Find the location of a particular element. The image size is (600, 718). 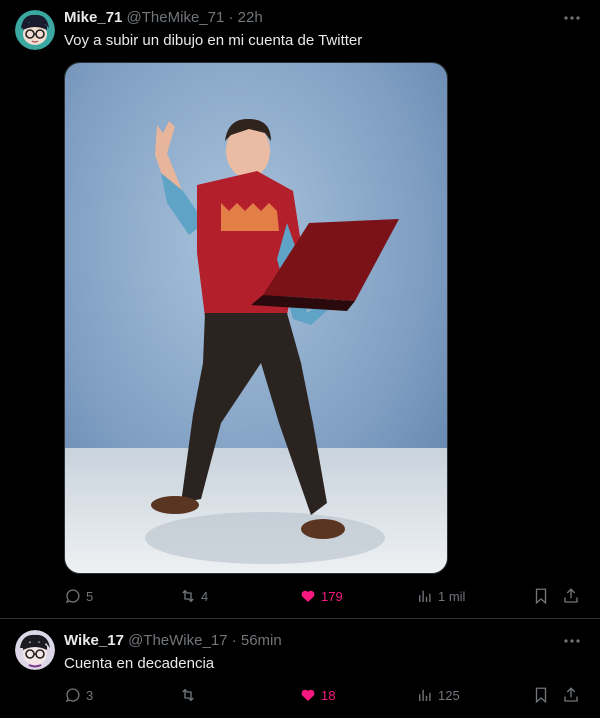

action-bar: 3 18 125 is located at coordinates (324, 695).